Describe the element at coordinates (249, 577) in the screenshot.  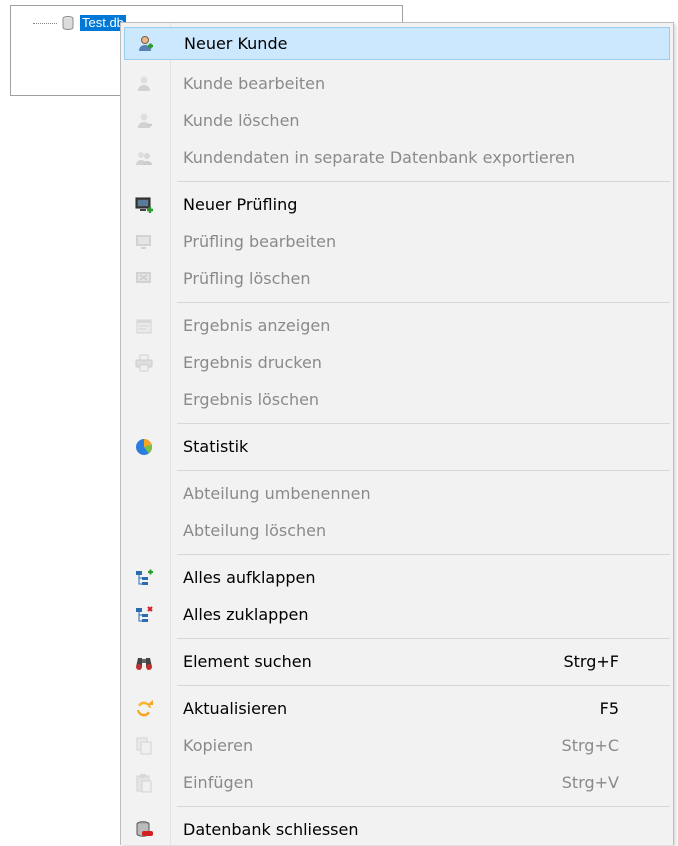
I see `menu-item-label: Alles aufklappen` at that location.